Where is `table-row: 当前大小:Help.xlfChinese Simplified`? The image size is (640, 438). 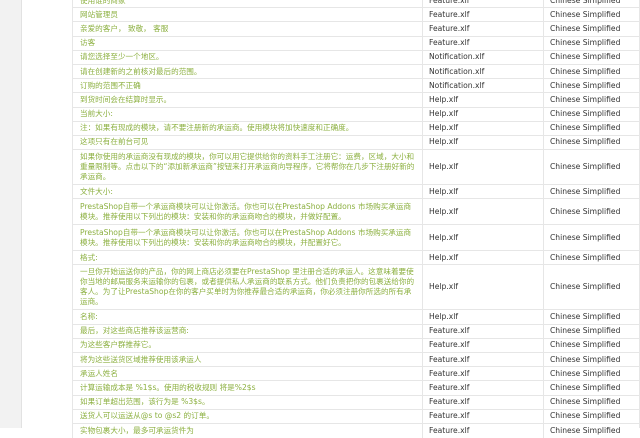 table-row: 当前大小:Help.xlfChinese Simplified is located at coordinates (356, 114).